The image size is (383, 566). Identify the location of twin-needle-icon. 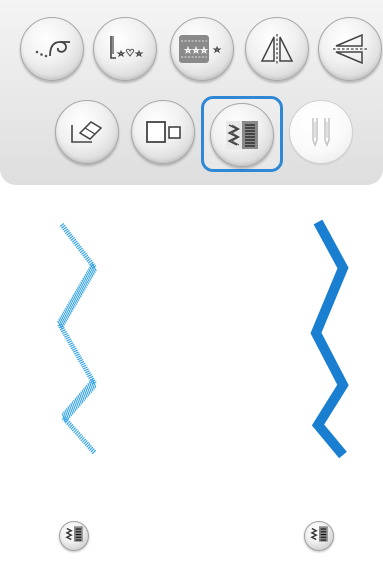
(321, 132).